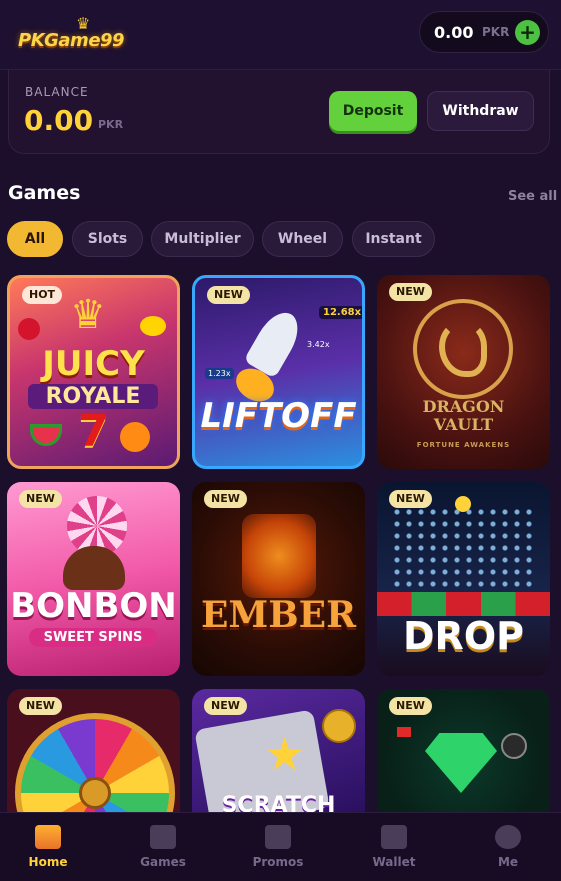 The height and width of the screenshot is (881, 561). I want to click on wallet-currency: PKR, so click(496, 32).